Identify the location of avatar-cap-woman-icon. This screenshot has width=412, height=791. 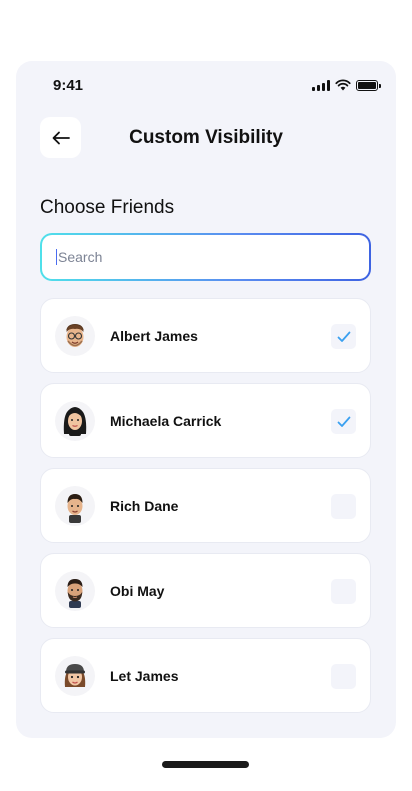
(75, 675).